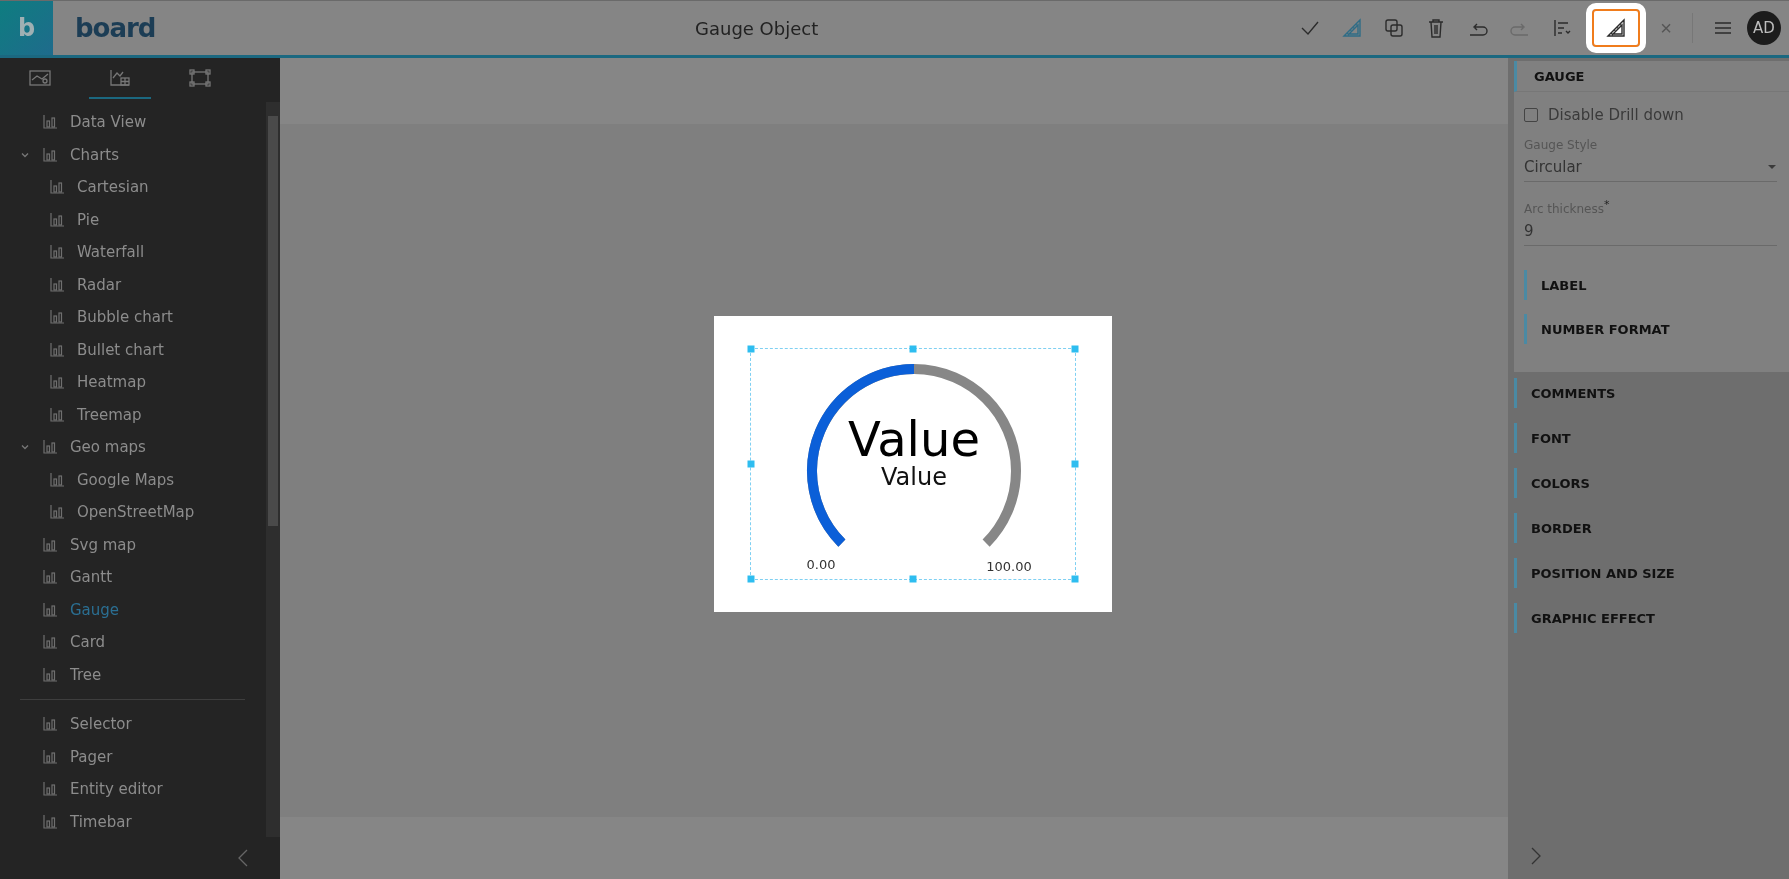 Image resolution: width=1789 pixels, height=879 pixels. I want to click on checkbox-row: Disable Drill down, so click(1650, 115).